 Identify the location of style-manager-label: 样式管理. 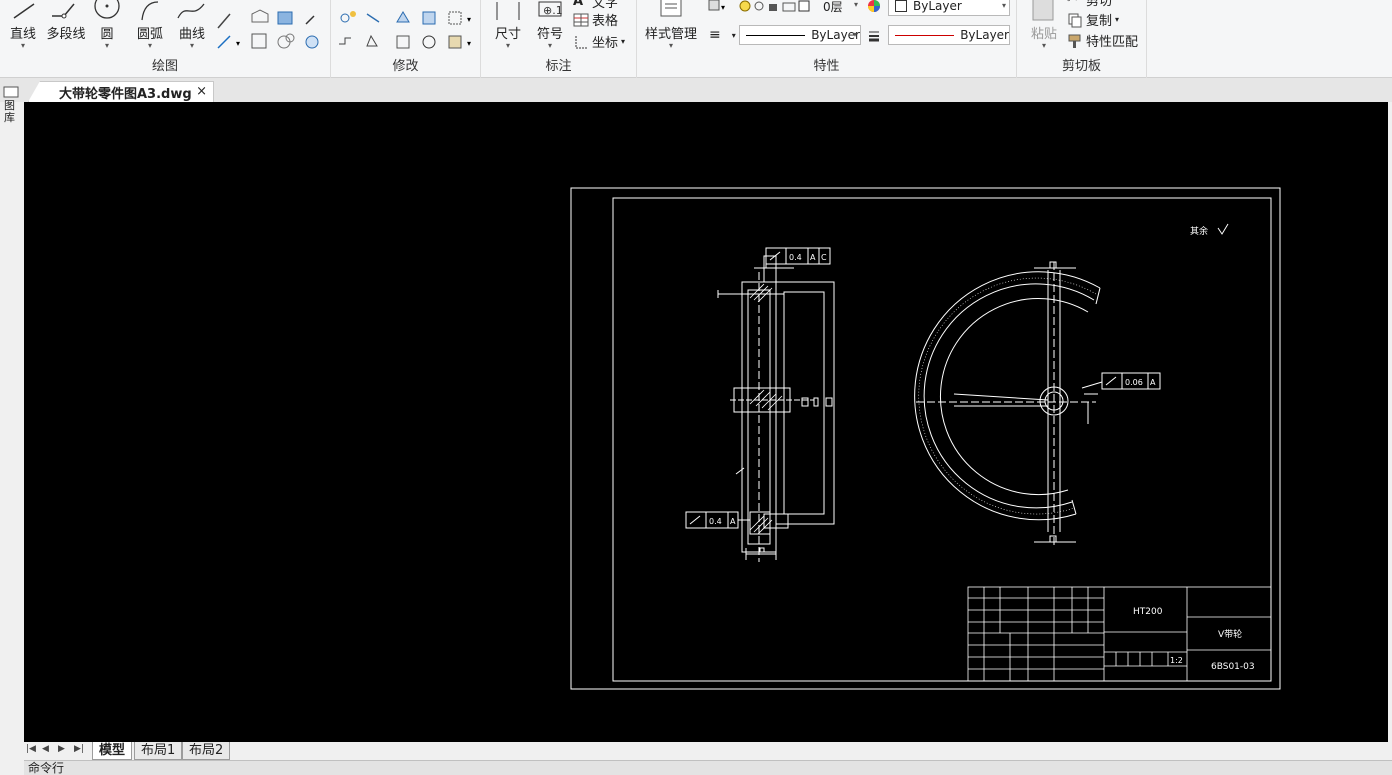
(670, 34).